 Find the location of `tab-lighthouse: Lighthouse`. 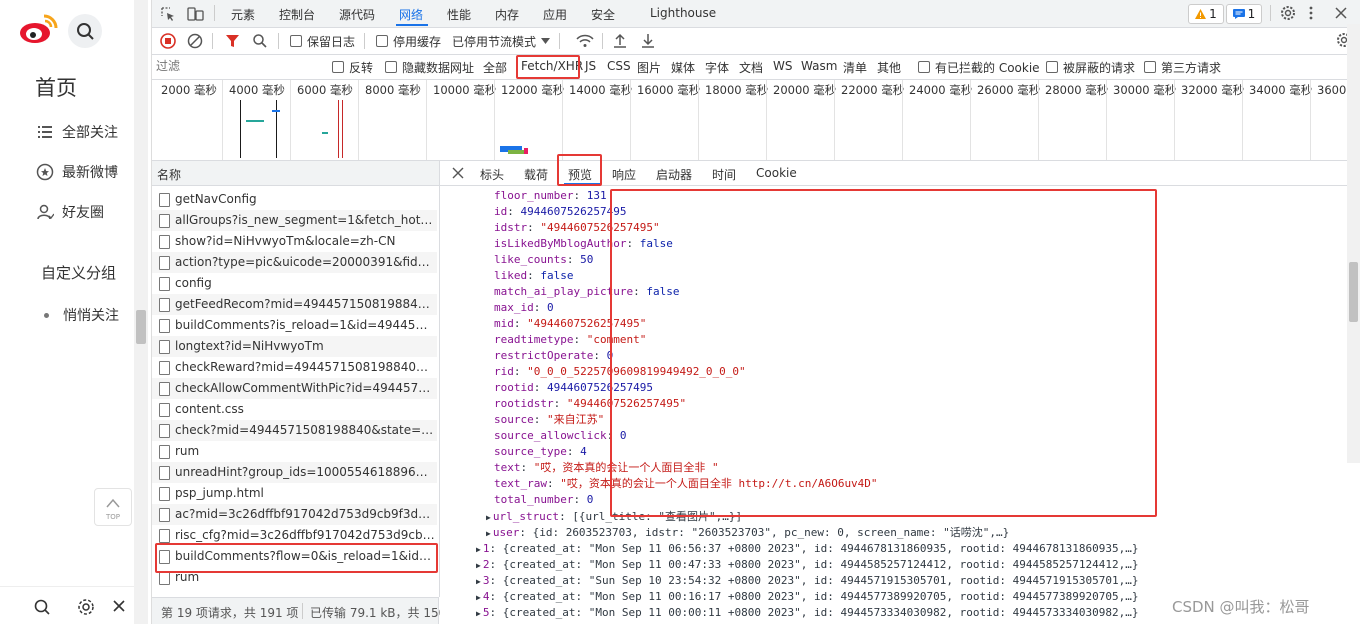

tab-lighthouse: Lighthouse is located at coordinates (683, 13).